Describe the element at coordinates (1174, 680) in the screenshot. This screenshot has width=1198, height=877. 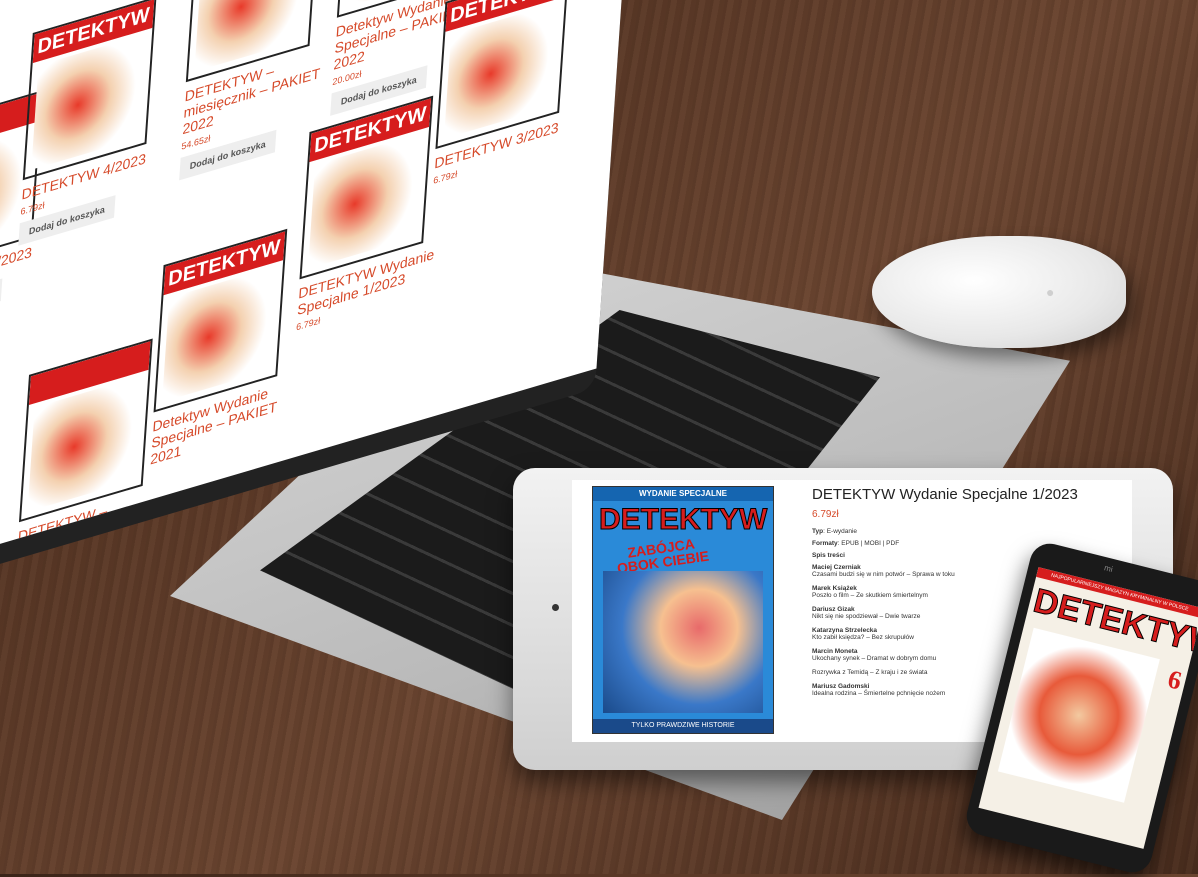
I see `phone-cover-issue-number: 6` at that location.